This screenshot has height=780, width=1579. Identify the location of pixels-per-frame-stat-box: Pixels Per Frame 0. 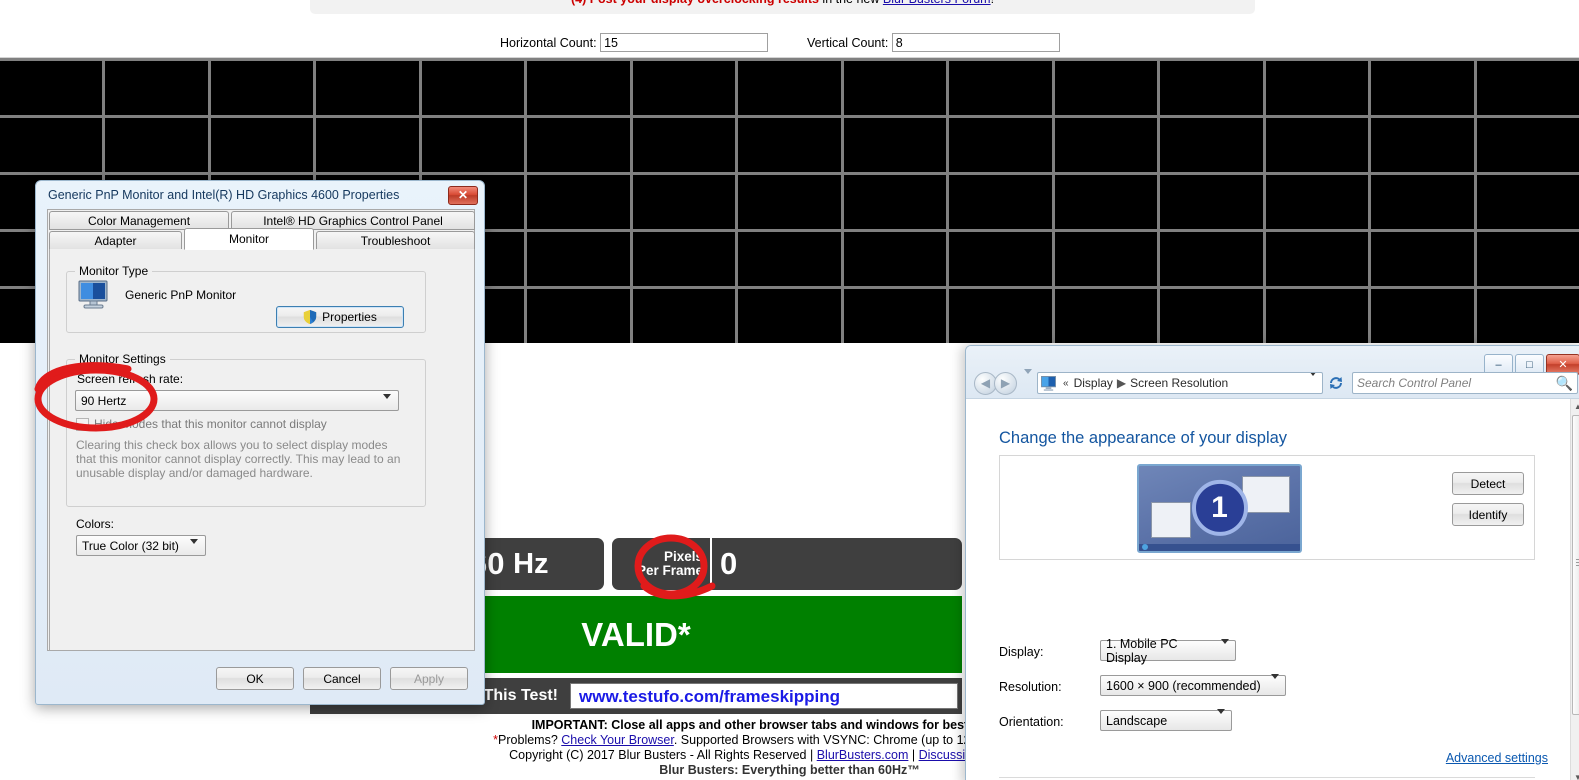
(787, 564).